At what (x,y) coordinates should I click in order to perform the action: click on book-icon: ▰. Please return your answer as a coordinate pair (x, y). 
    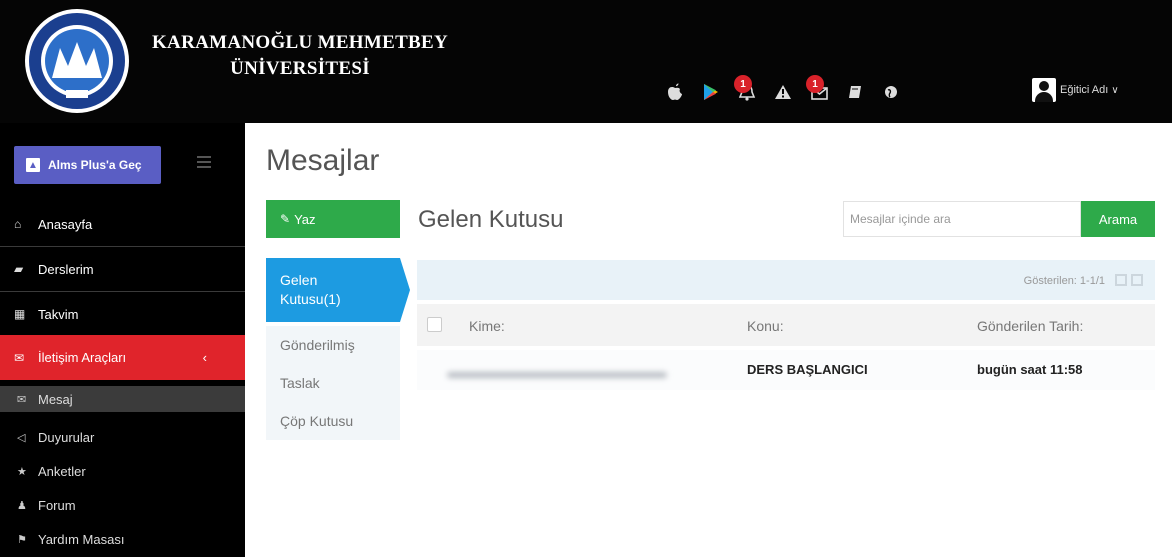
    Looking at the image, I should click on (19, 269).